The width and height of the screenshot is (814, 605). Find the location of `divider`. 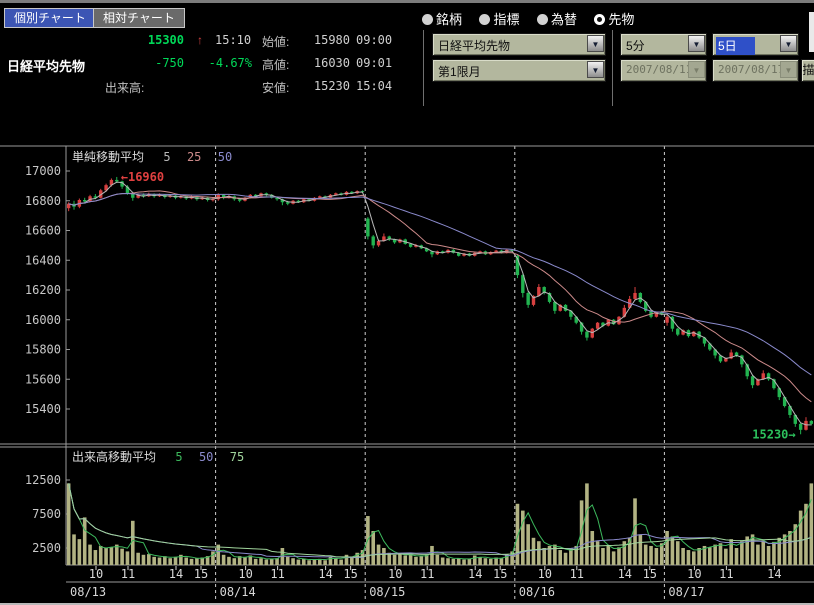

divider is located at coordinates (423, 68).